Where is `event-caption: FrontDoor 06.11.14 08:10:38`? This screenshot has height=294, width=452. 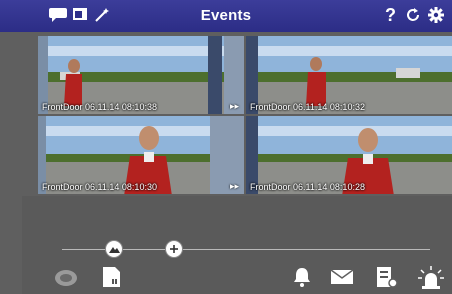 event-caption: FrontDoor 06.11.14 08:10:38 is located at coordinates (99, 107).